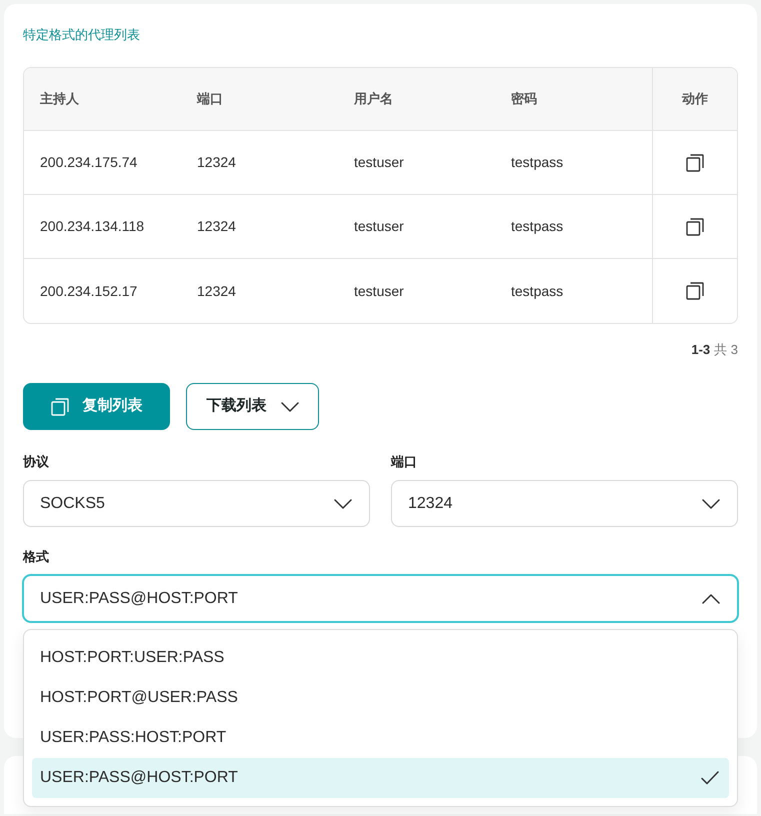  What do you see at coordinates (59, 99) in the screenshot?
I see `column-header: 主持人` at bounding box center [59, 99].